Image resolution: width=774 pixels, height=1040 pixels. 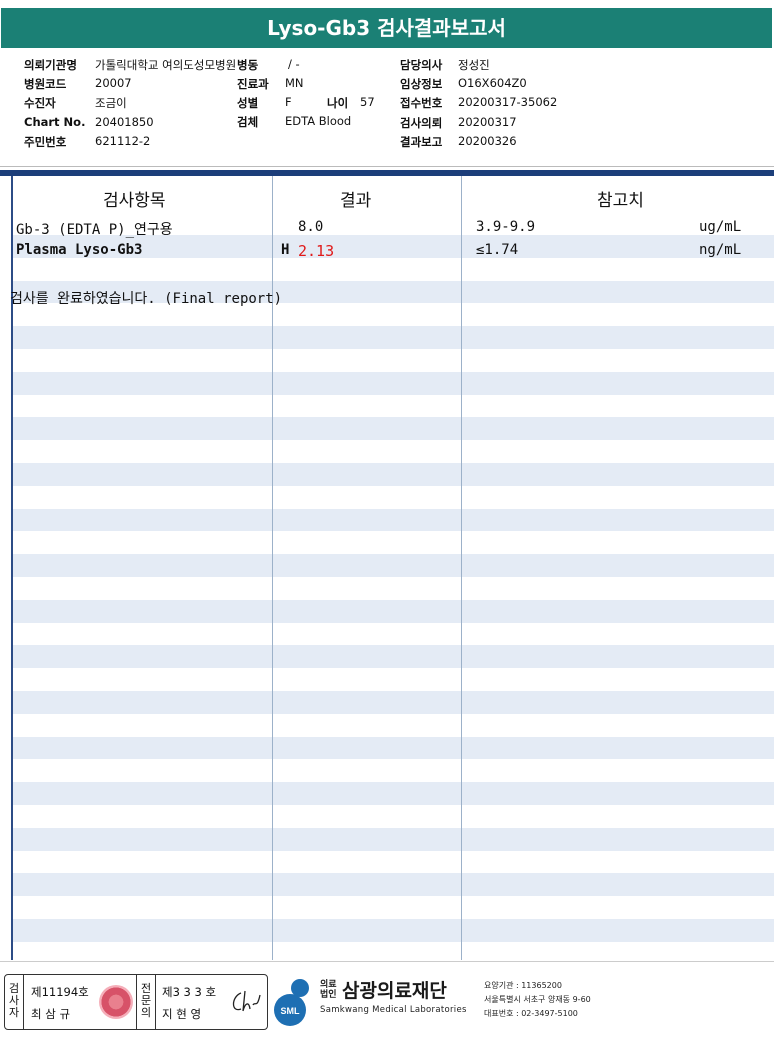 What do you see at coordinates (394, 991) in the screenshot?
I see `org-name: 삼광의료재단` at bounding box center [394, 991].